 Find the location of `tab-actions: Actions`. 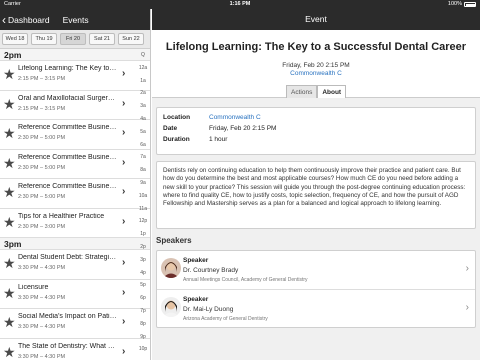

tab-actions: Actions is located at coordinates (302, 91).